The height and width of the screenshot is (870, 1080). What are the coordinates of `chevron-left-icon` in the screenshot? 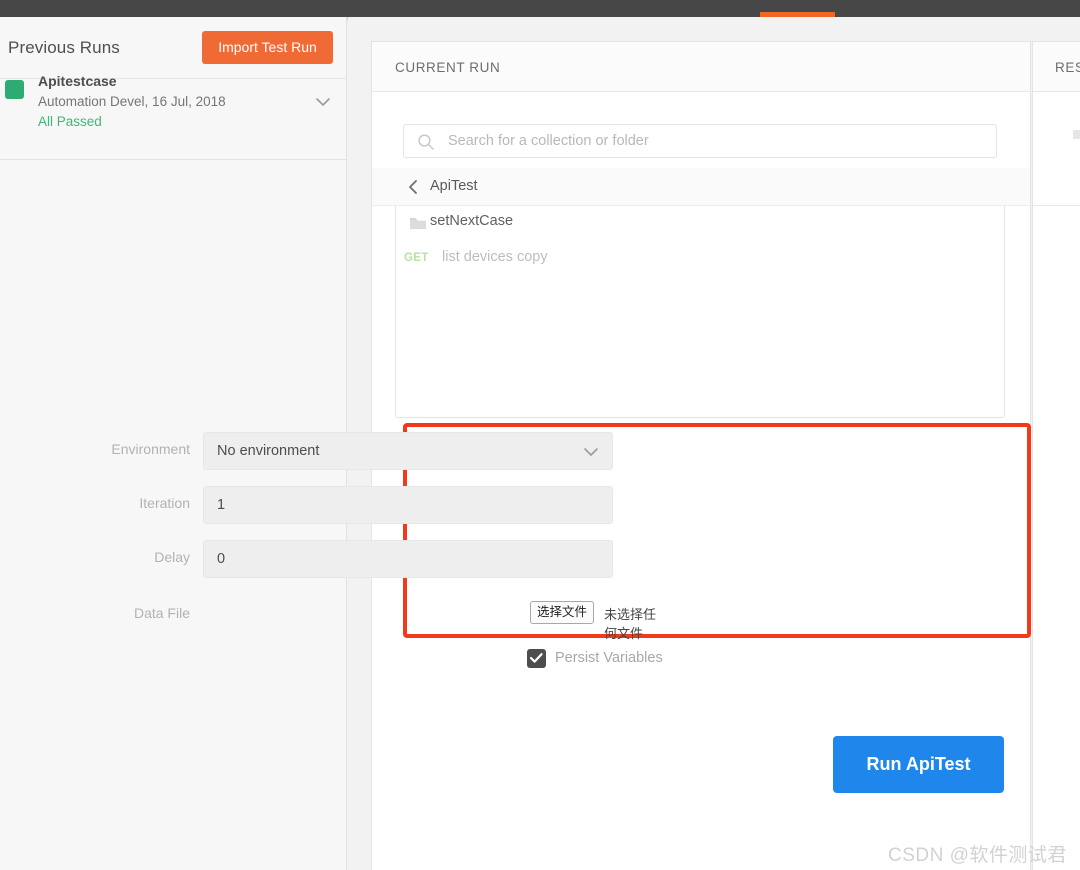 It's located at (414, 187).